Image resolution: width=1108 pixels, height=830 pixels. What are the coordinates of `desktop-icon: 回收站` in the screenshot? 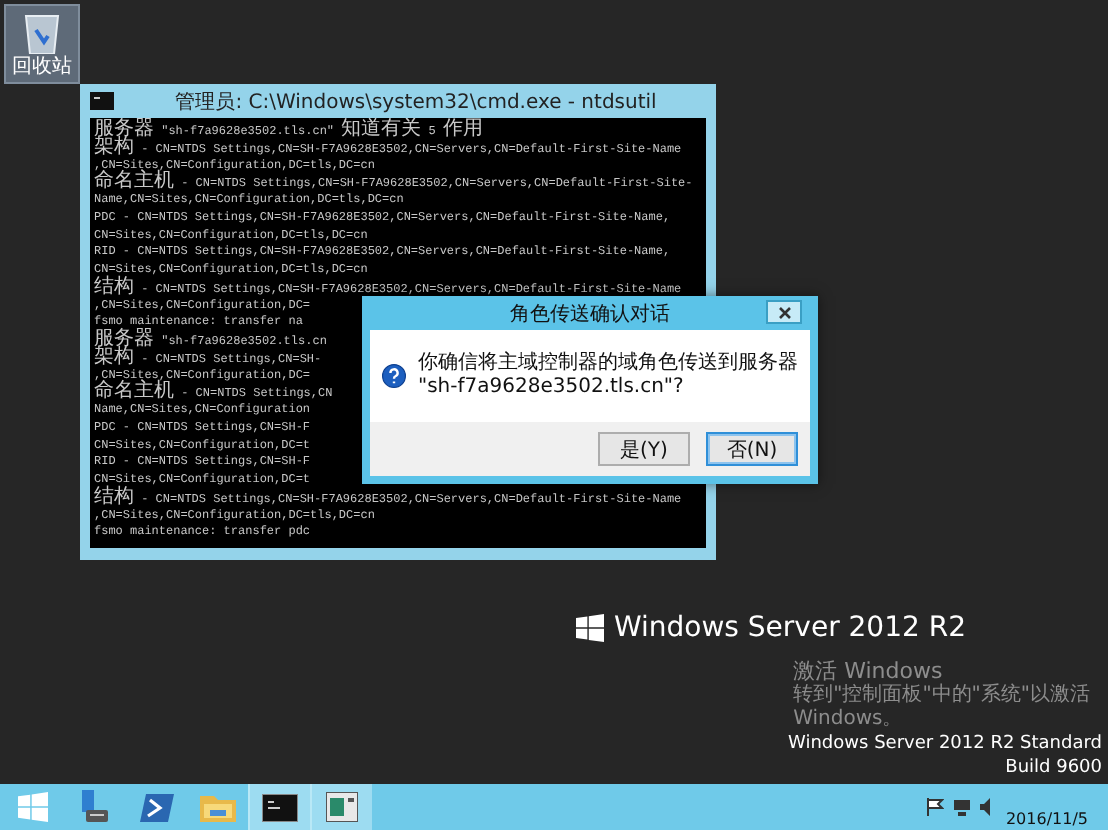 It's located at (42, 44).